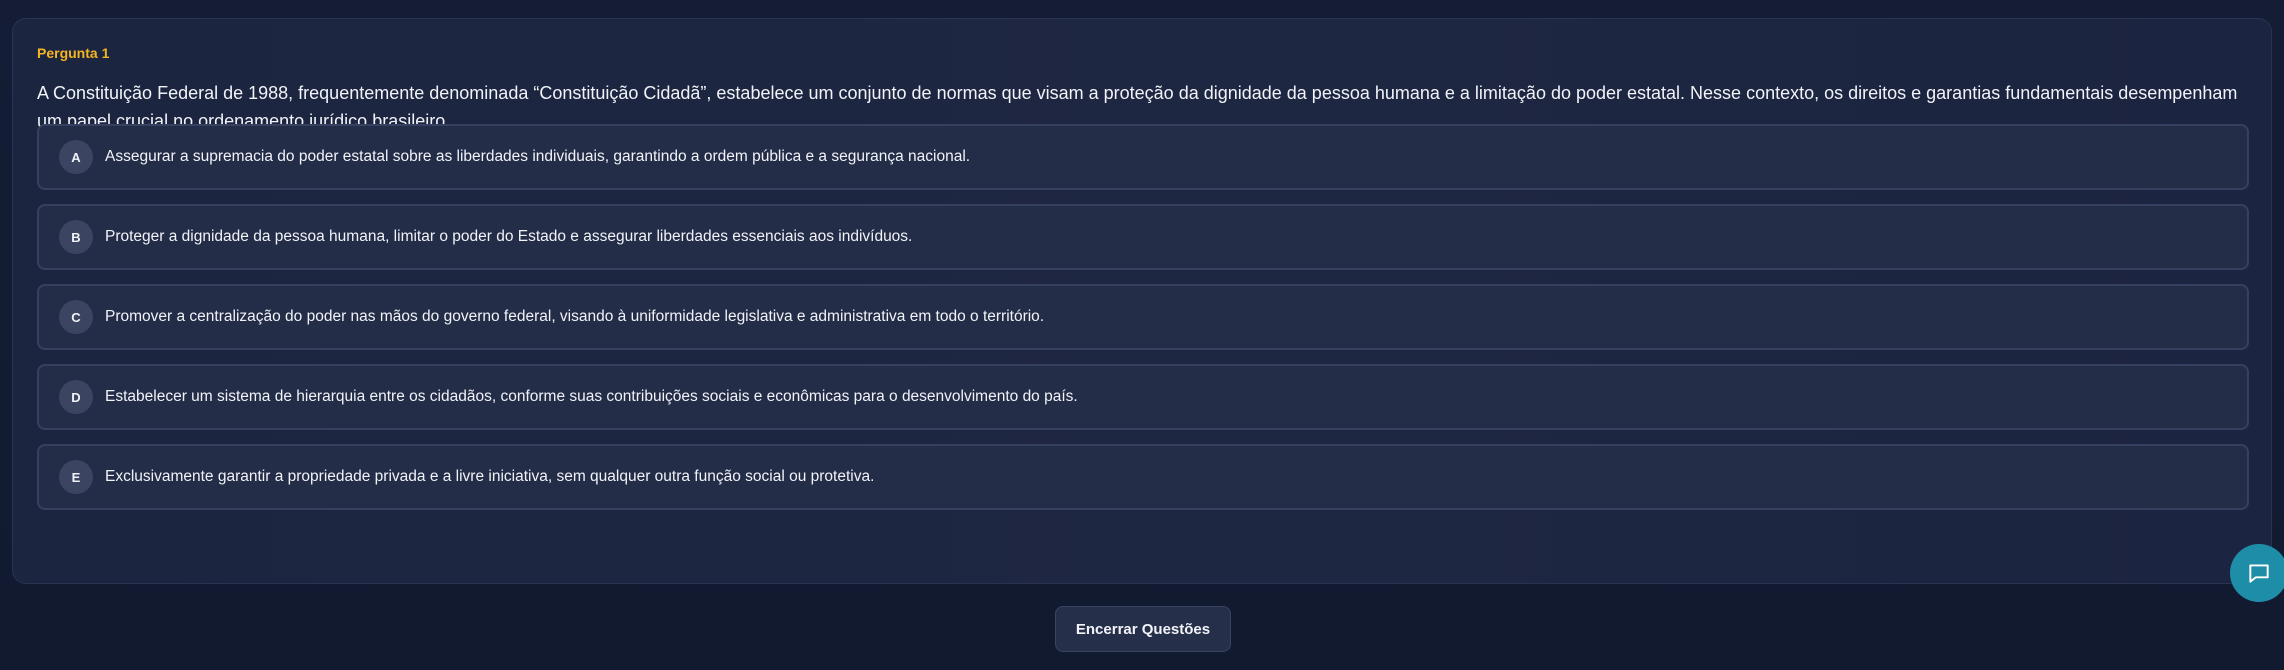 The image size is (2284, 670). Describe the element at coordinates (1143, 629) in the screenshot. I see `finish-questions-button: Encerrar Questões` at that location.